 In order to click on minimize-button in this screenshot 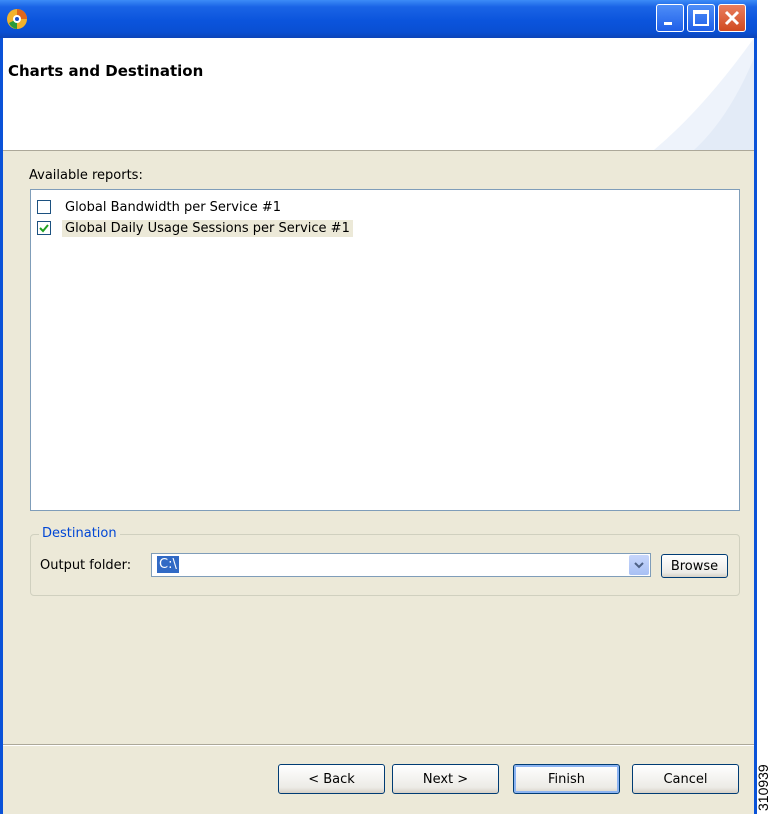, I will do `click(670, 18)`.